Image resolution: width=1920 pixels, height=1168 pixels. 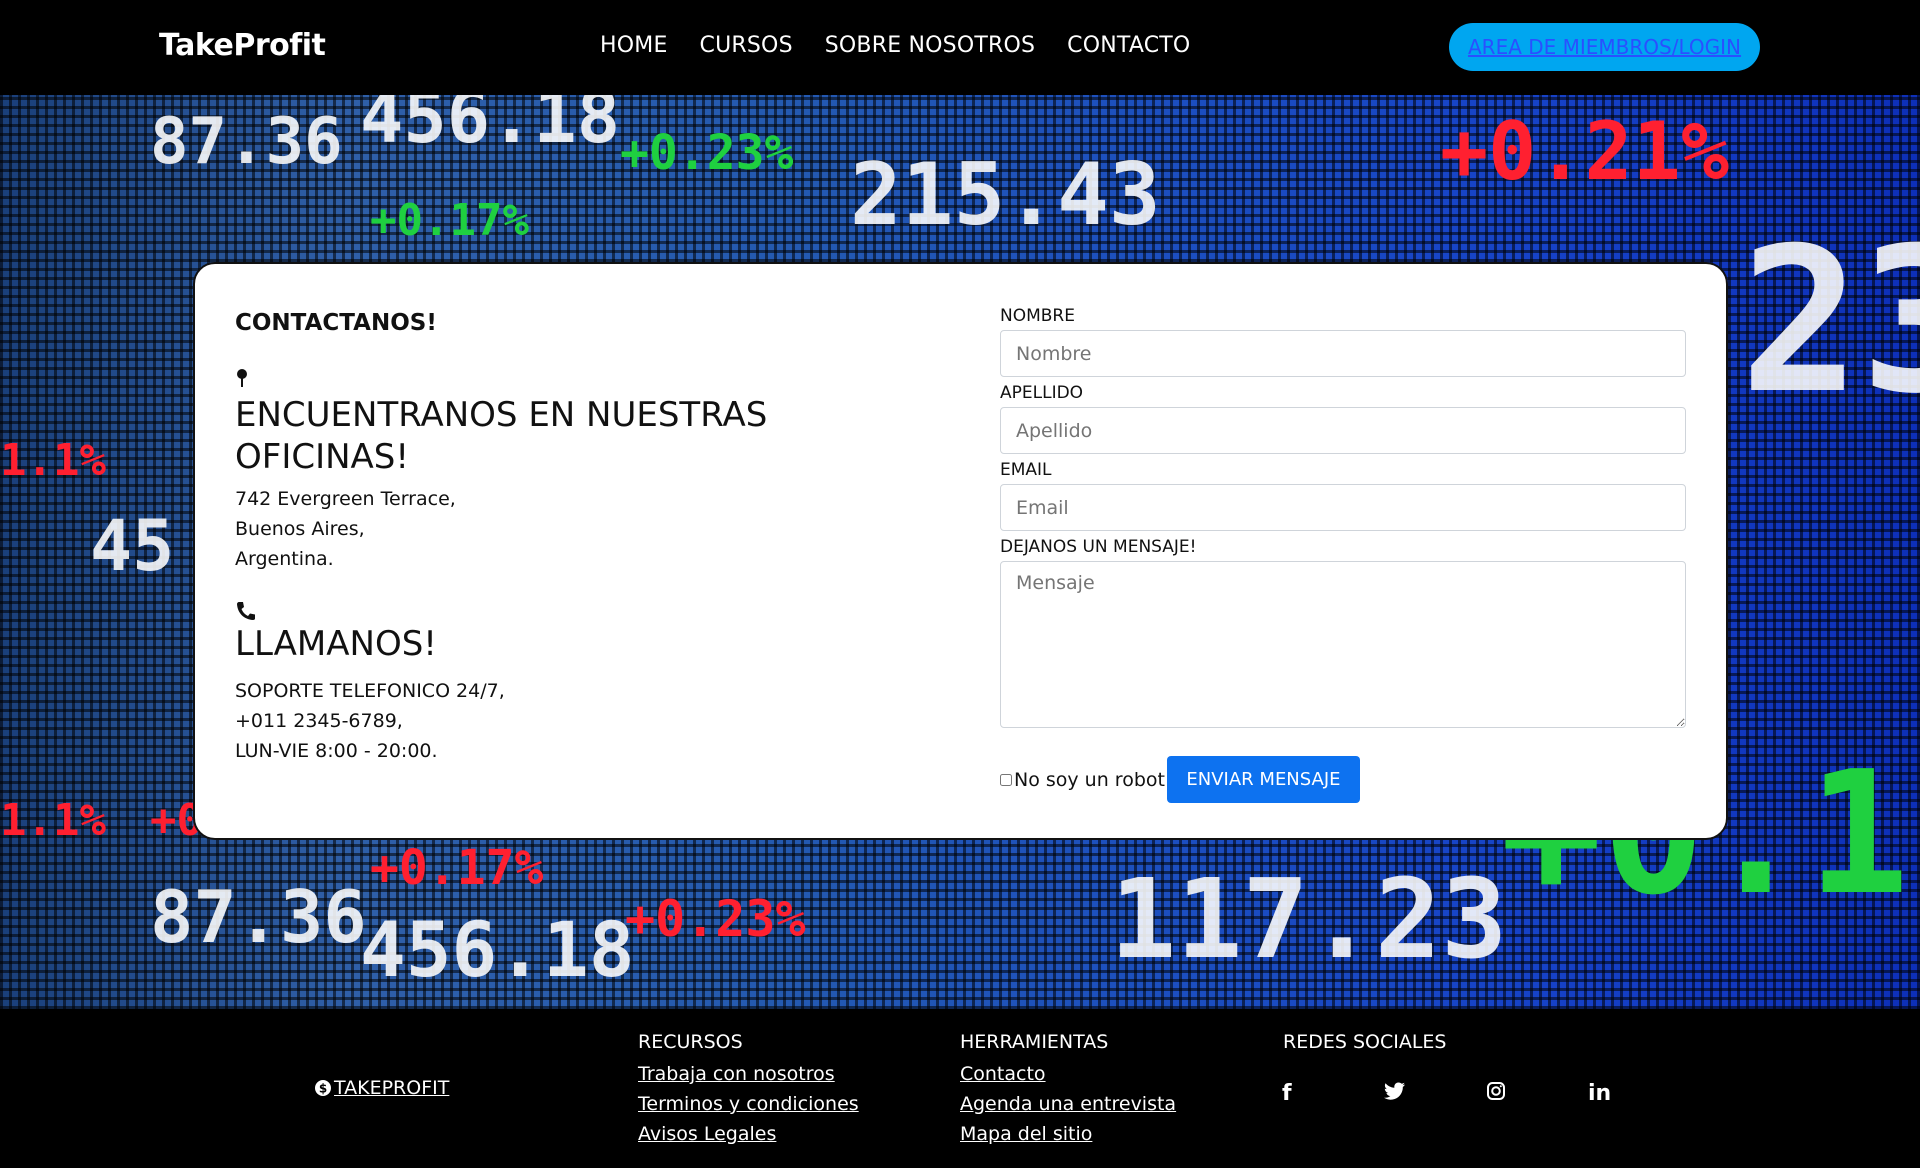 What do you see at coordinates (319, 721) in the screenshot?
I see `support-line: +011 2345-6789,` at bounding box center [319, 721].